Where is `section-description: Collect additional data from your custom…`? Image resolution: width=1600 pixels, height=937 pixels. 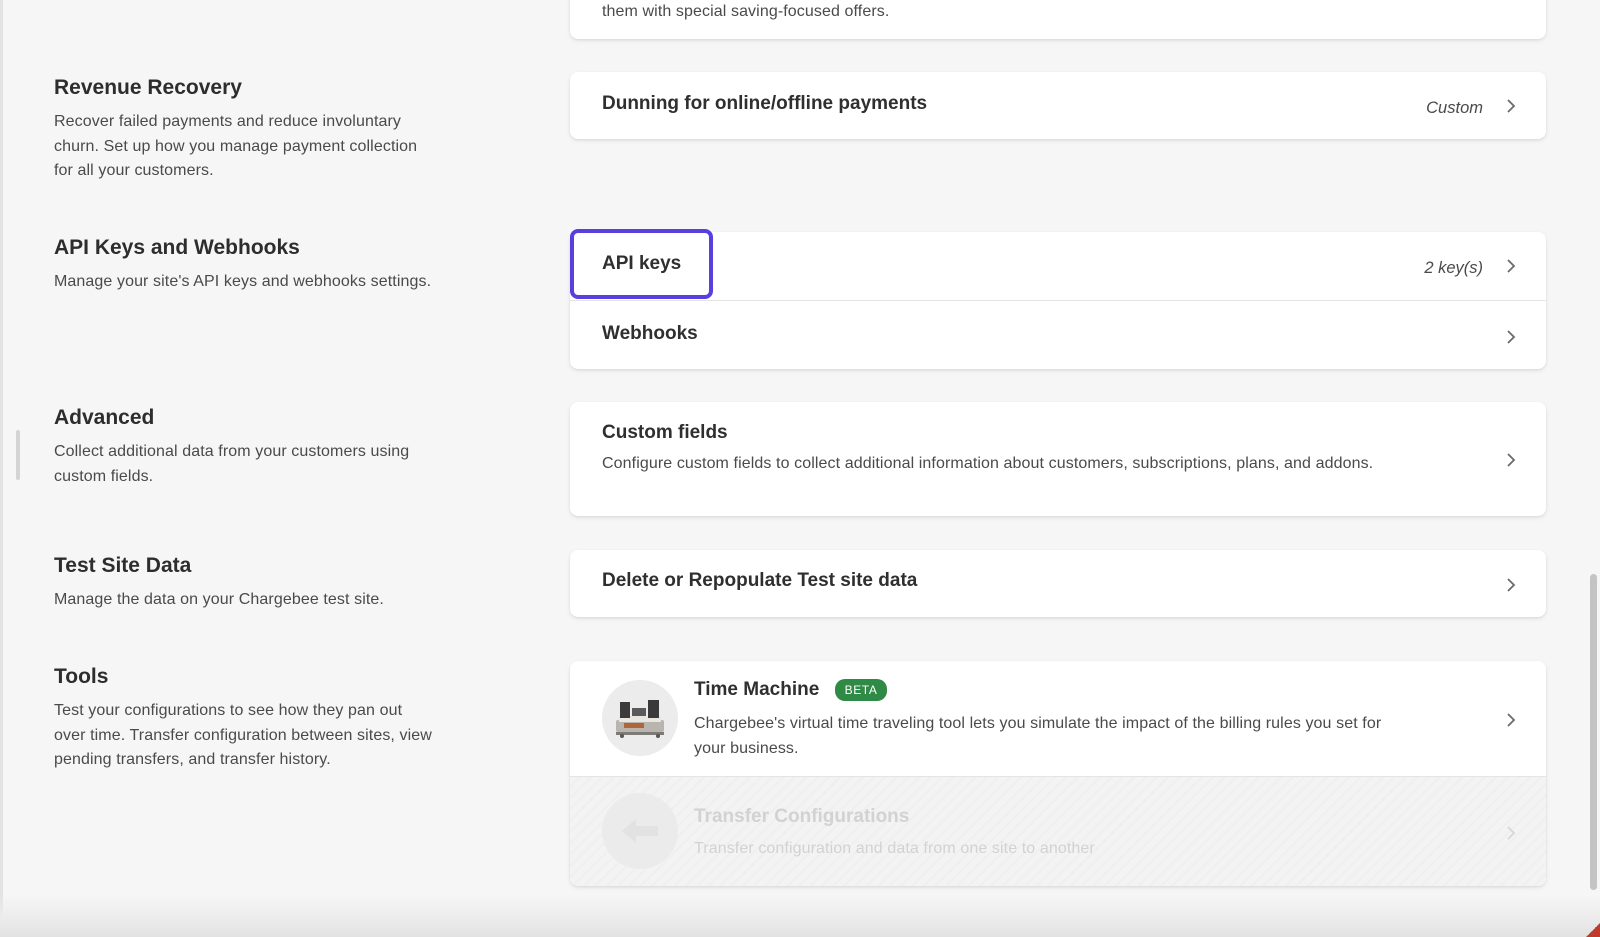 section-description: Collect additional data from your custom… is located at coordinates (232, 464).